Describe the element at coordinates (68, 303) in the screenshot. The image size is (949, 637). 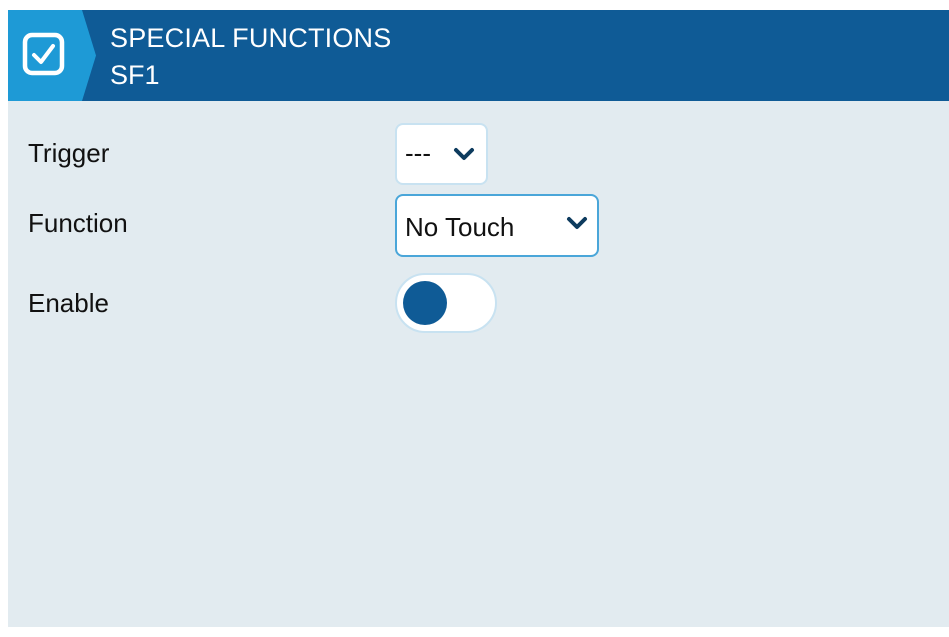
I see `enable-label: Enable` at that location.